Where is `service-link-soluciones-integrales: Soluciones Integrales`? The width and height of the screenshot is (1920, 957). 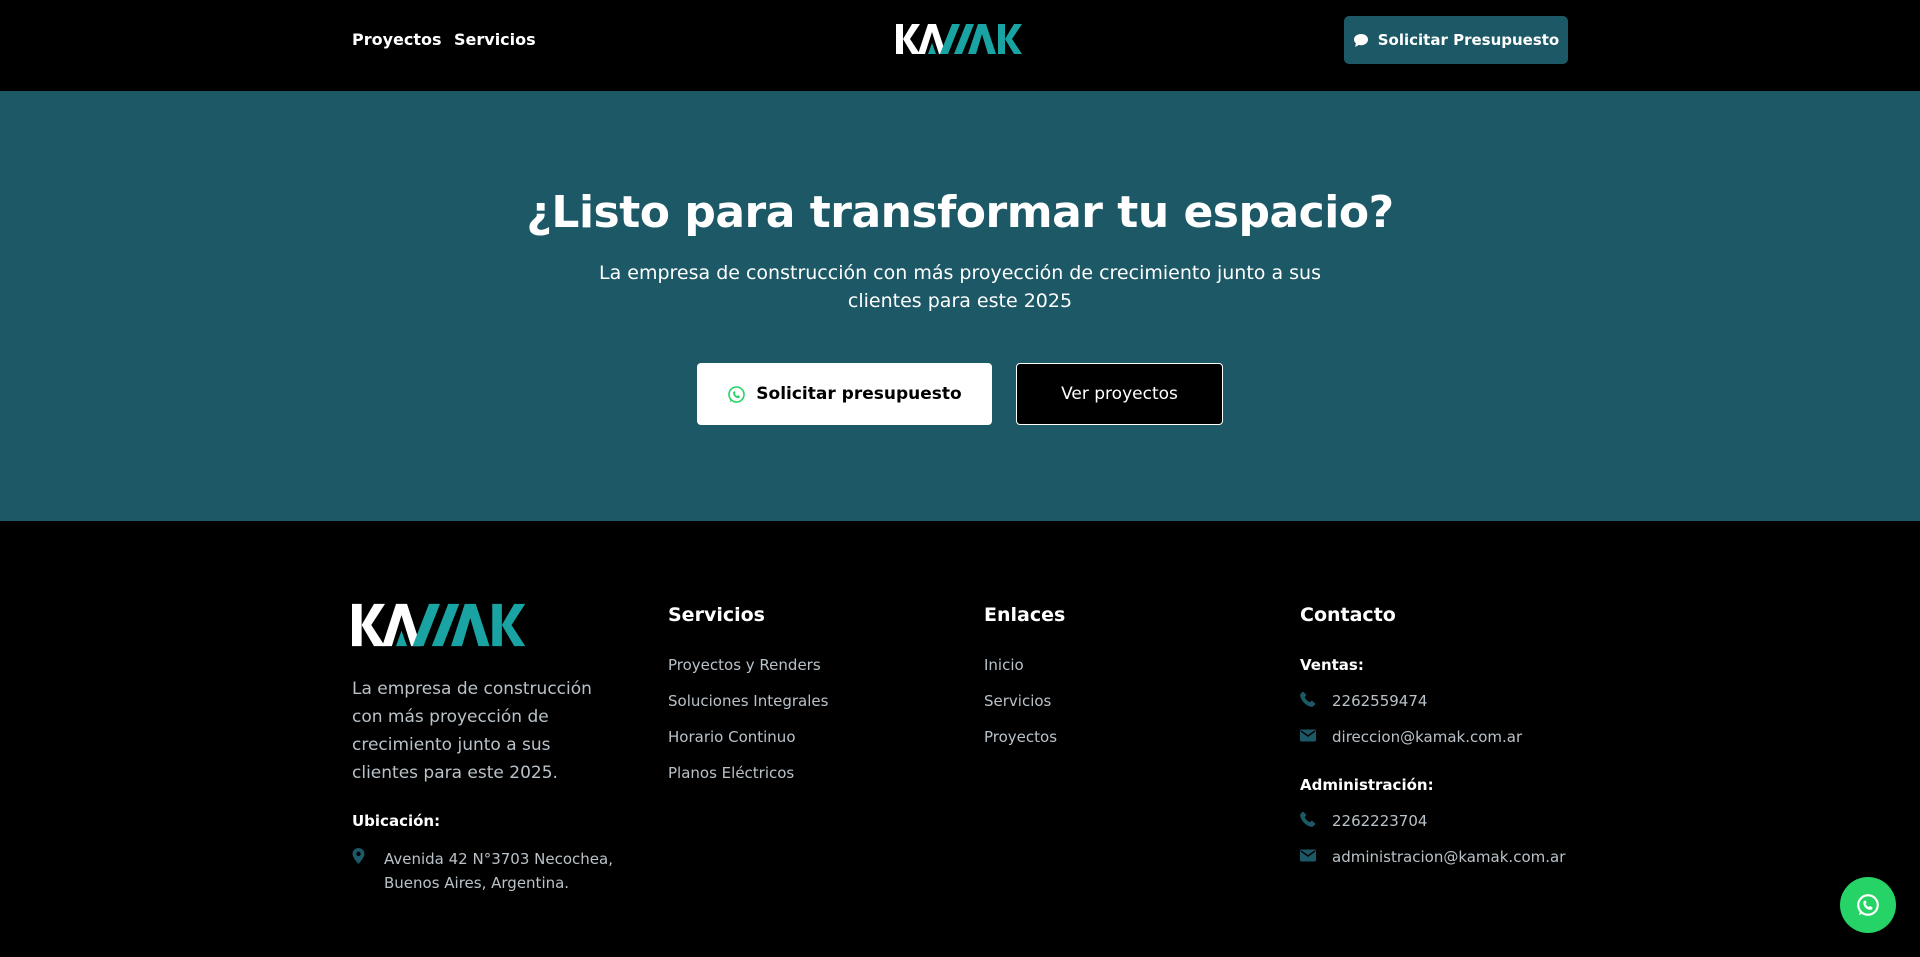 service-link-soluciones-integrales: Soluciones Integrales is located at coordinates (748, 701).